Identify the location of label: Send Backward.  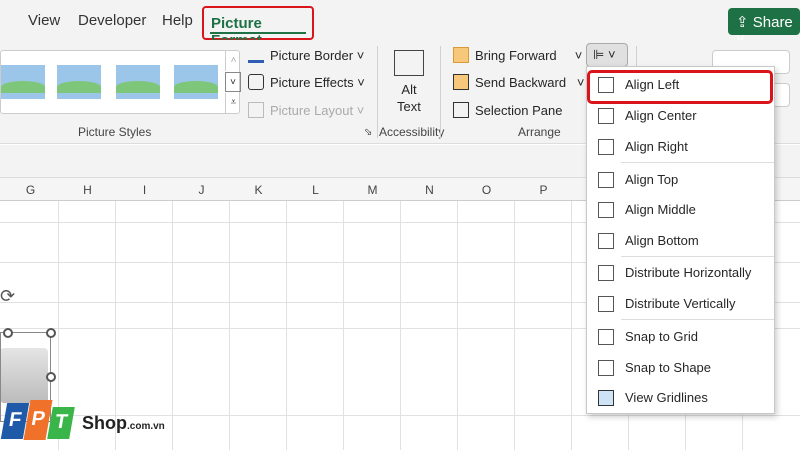
(521, 82).